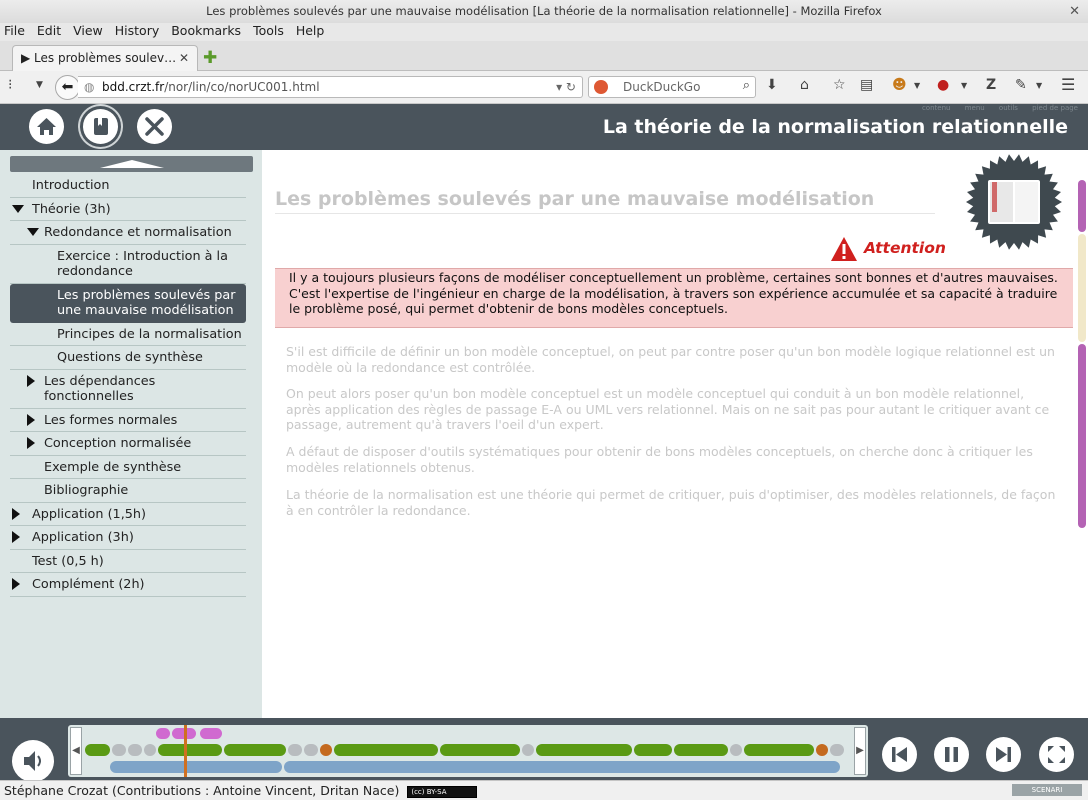  Describe the element at coordinates (67, 87) in the screenshot. I see `back-button: ⬅` at that location.